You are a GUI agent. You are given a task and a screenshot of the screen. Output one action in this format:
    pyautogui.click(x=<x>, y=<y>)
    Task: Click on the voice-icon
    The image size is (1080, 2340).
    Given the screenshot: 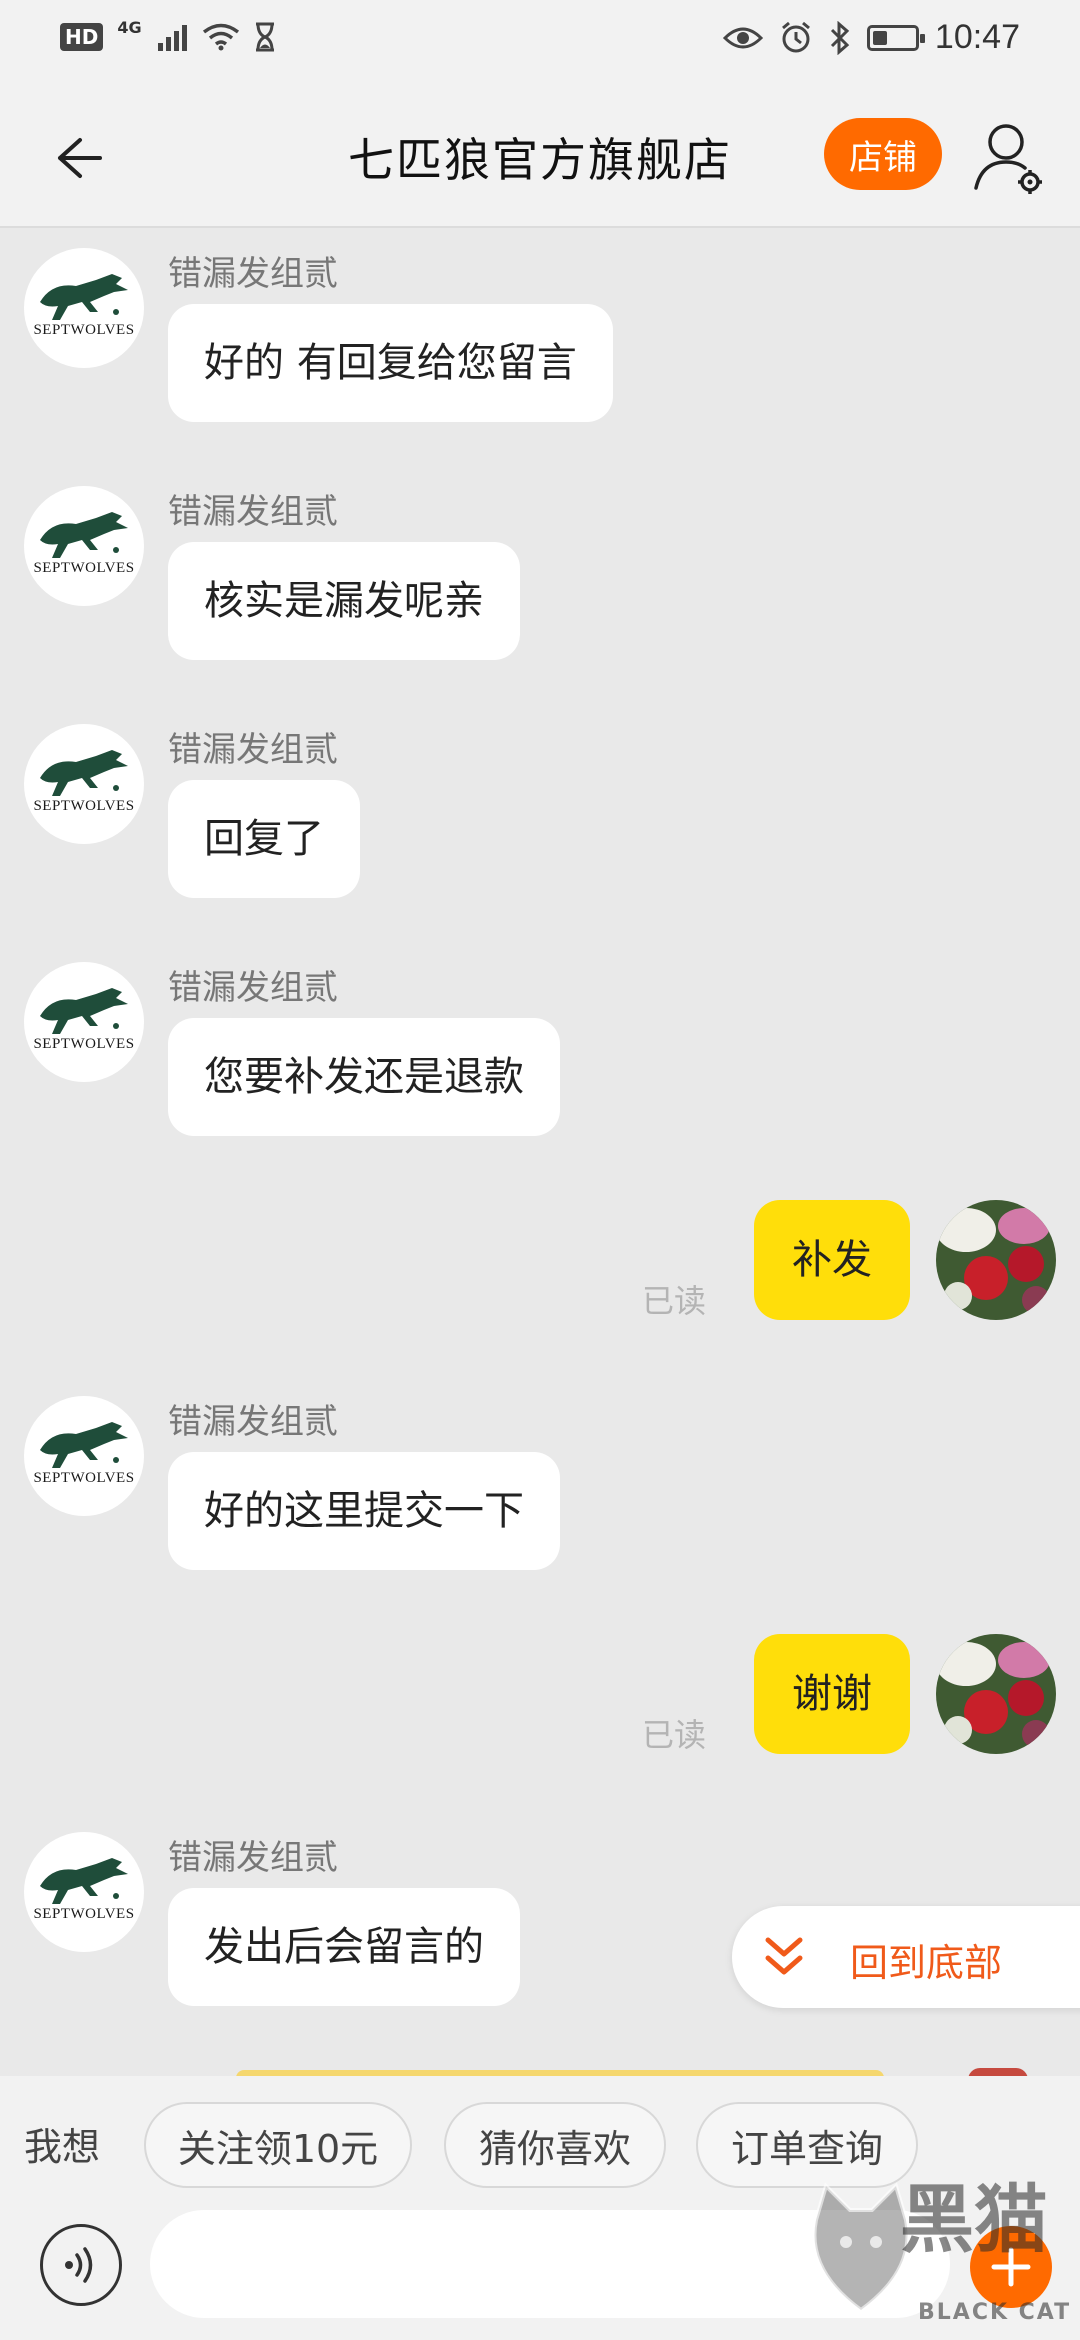 What is the action you would take?
    pyautogui.click(x=79, y=2265)
    